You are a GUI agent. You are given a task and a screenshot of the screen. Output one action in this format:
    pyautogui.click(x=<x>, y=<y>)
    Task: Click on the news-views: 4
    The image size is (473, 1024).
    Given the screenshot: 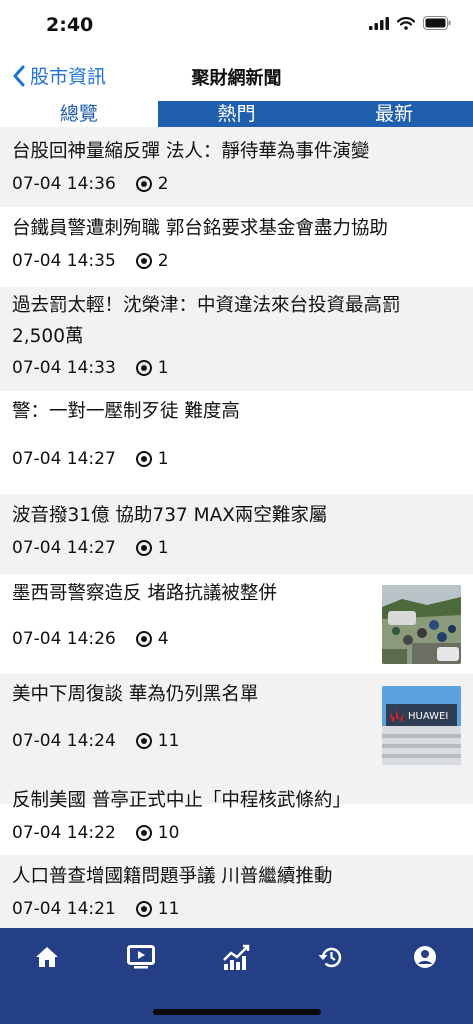 What is the action you would take?
    pyautogui.click(x=163, y=639)
    